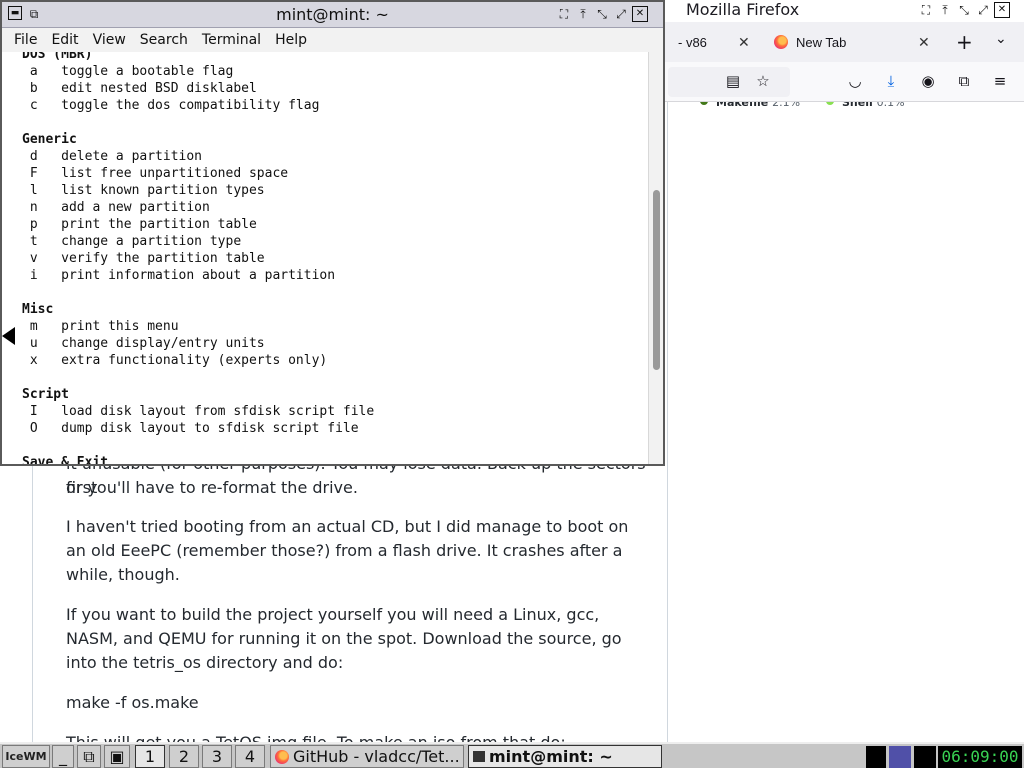  What do you see at coordinates (710, 42) in the screenshot?
I see `tab-v86: - v86 ✕` at bounding box center [710, 42].